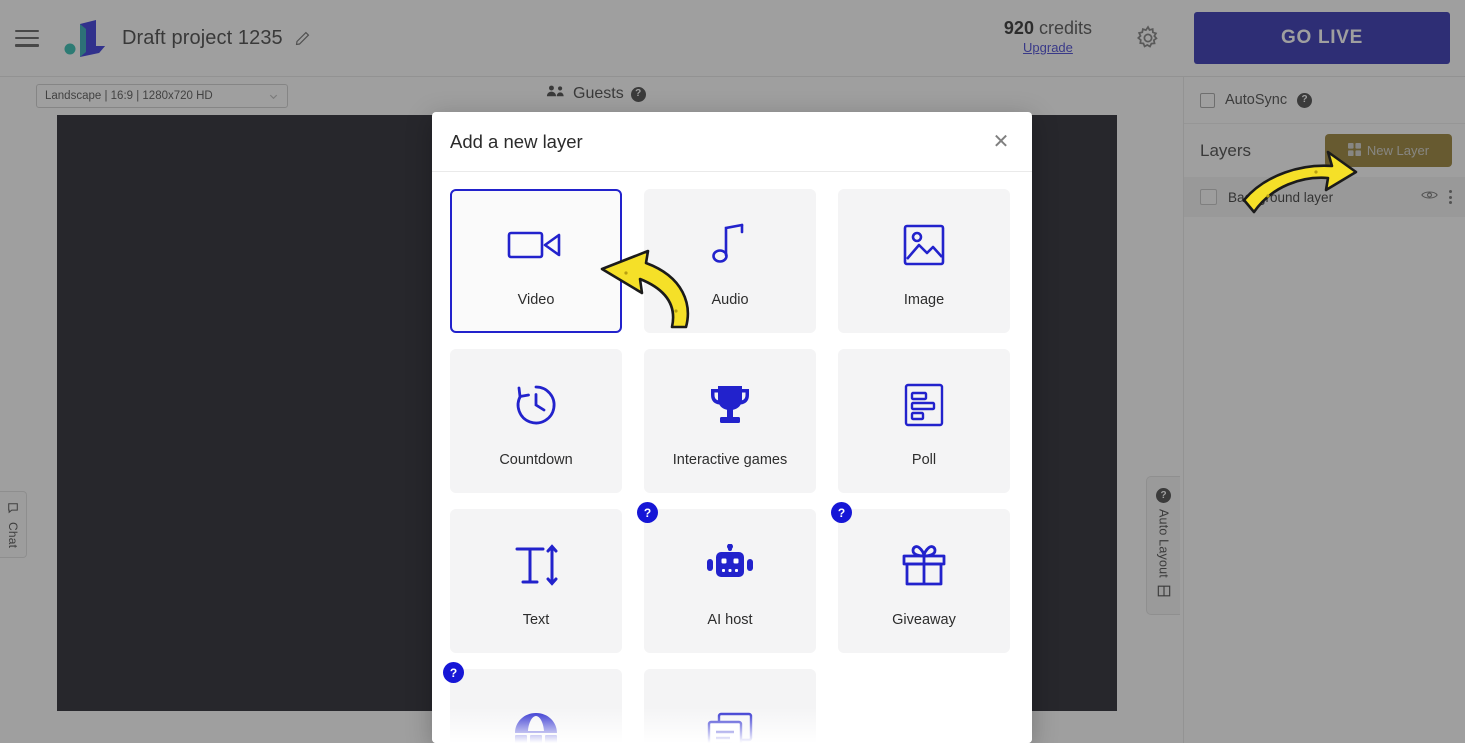  What do you see at coordinates (536, 722) in the screenshot?
I see `globe-icon` at bounding box center [536, 722].